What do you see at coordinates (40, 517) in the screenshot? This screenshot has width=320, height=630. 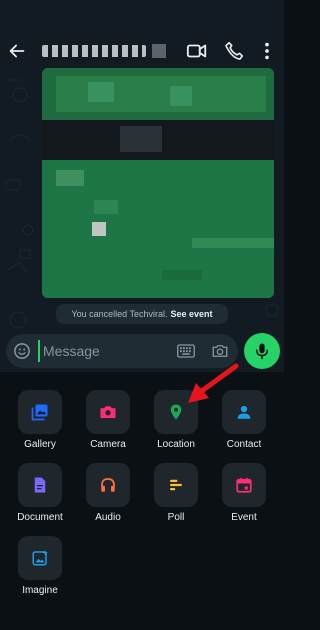 I see `attach-label: Document` at bounding box center [40, 517].